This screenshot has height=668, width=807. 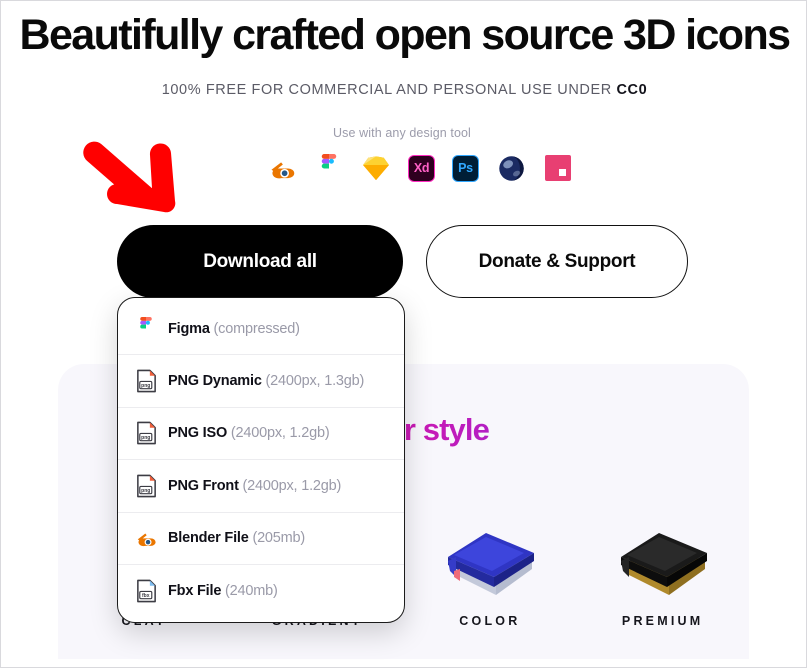 I want to click on style-swatch-color: COLOR, so click(x=490, y=566).